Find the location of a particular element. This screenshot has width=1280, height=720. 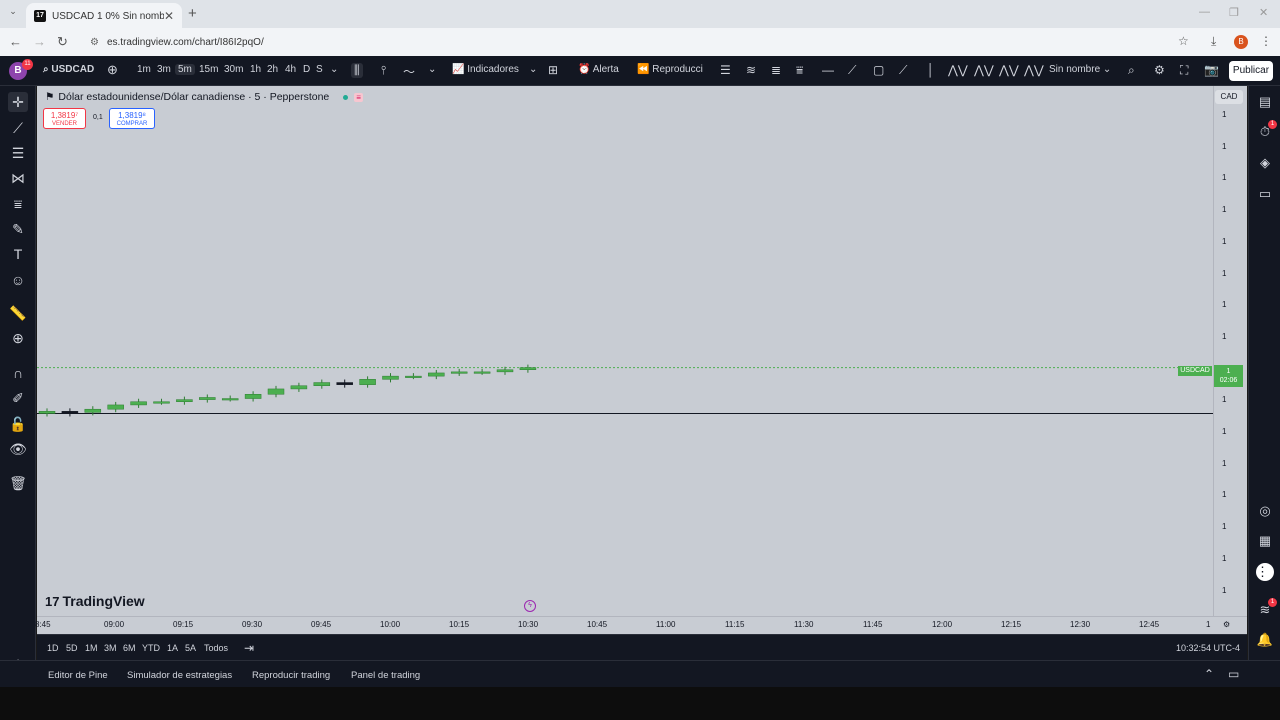

drawing-tool-4-icon: ⩸ is located at coordinates (799, 70).